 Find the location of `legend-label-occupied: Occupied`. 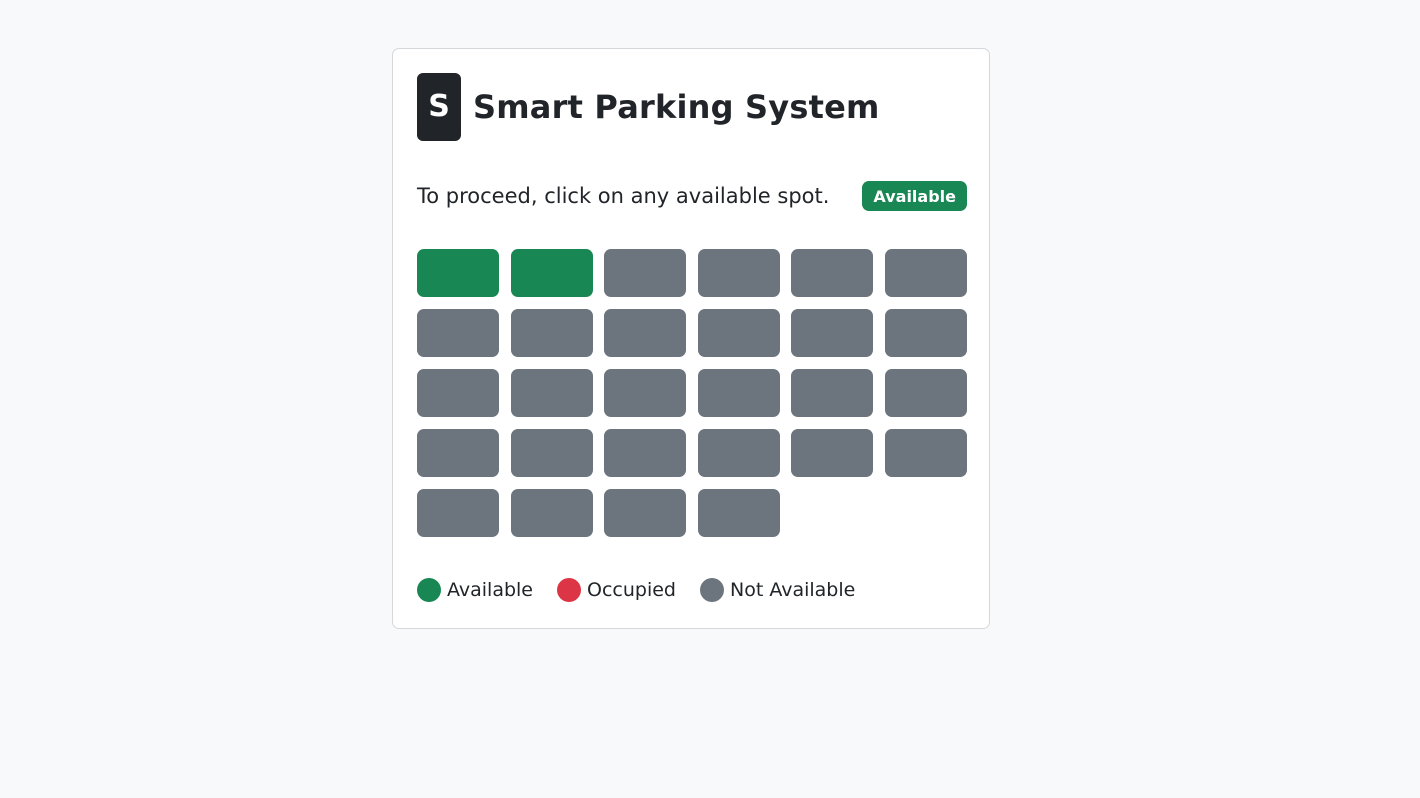

legend-label-occupied: Occupied is located at coordinates (631, 590).